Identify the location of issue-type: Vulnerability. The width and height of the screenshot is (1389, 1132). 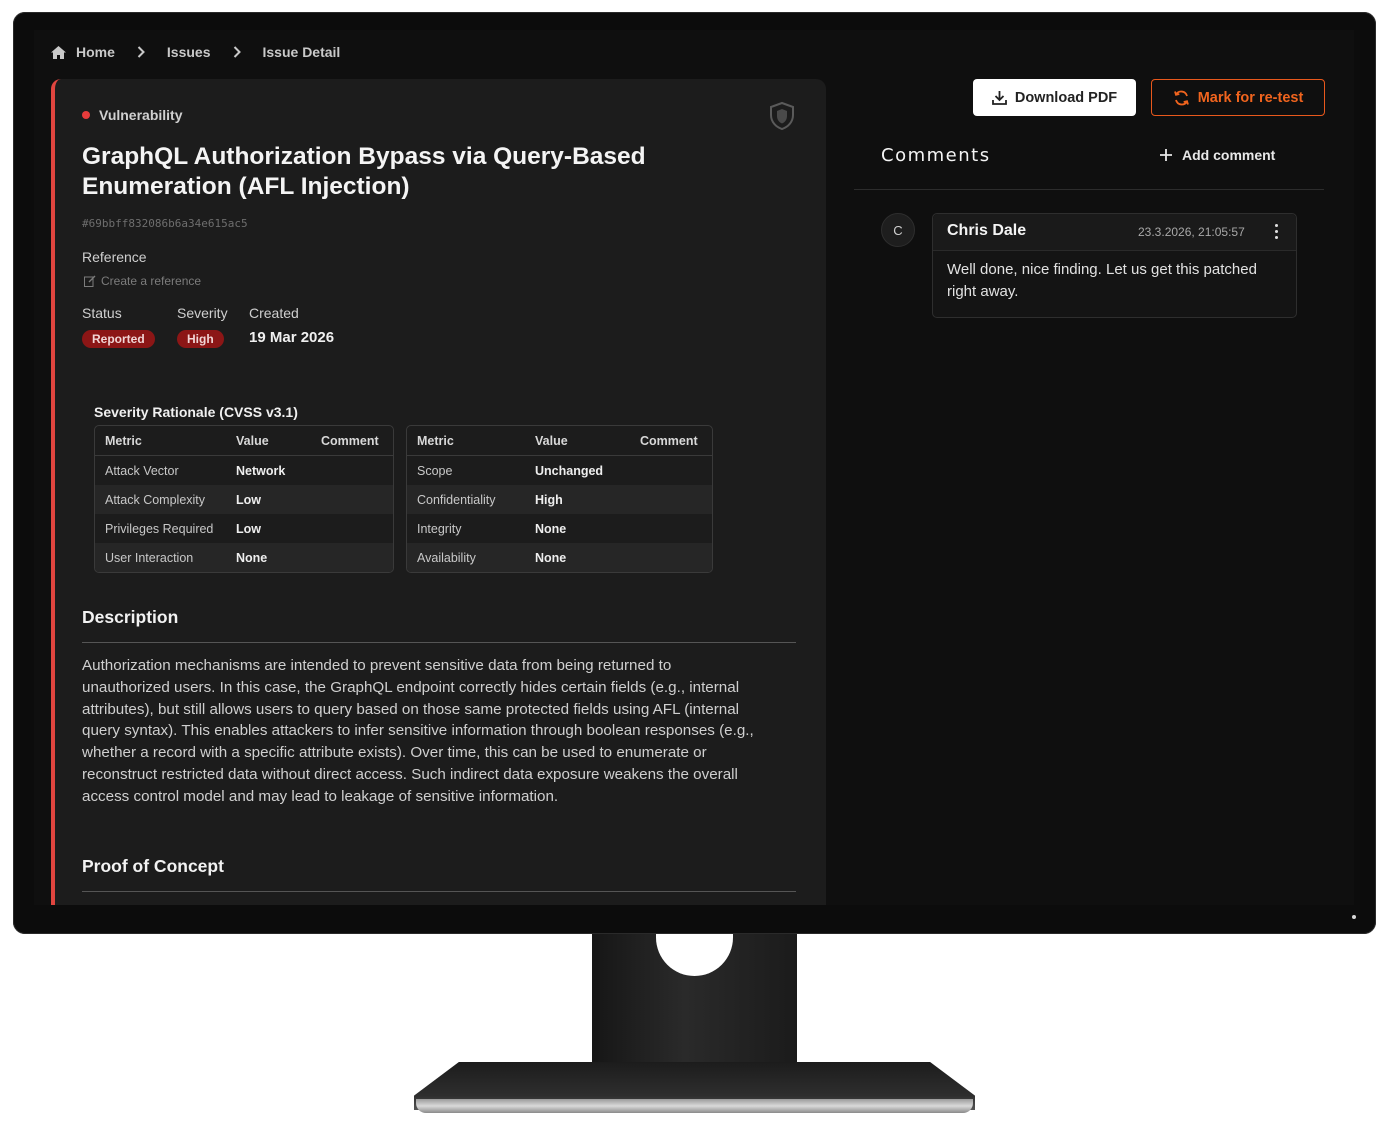
(132, 115).